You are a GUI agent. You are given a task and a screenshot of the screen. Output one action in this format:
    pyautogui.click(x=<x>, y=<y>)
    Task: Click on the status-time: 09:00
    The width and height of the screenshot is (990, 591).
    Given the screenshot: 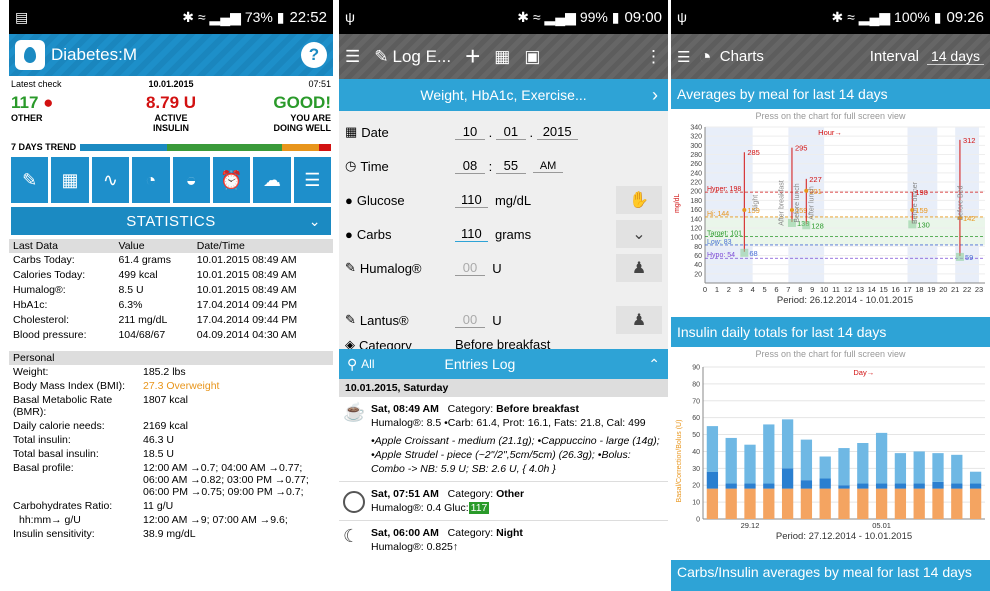 What is the action you would take?
    pyautogui.click(x=643, y=17)
    